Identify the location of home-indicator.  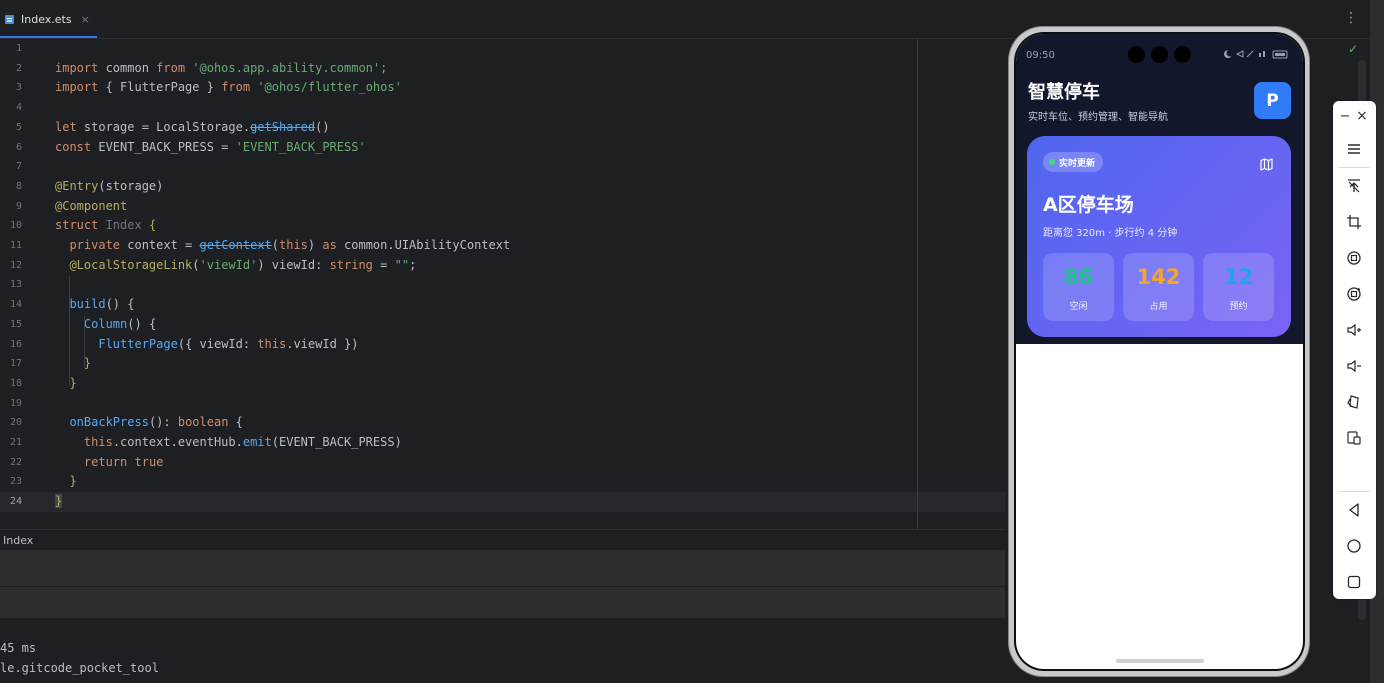
(1160, 661).